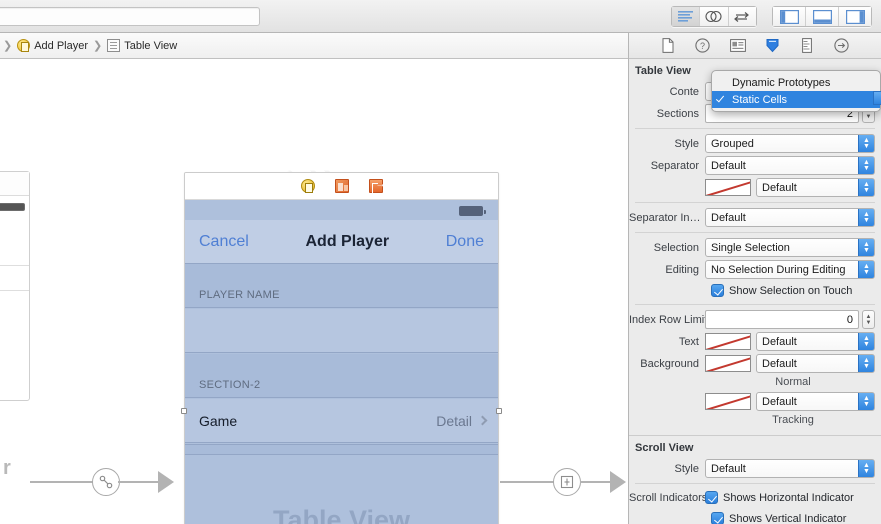  I want to click on index-background-popup-button: Default ▲ ▼, so click(815, 363).